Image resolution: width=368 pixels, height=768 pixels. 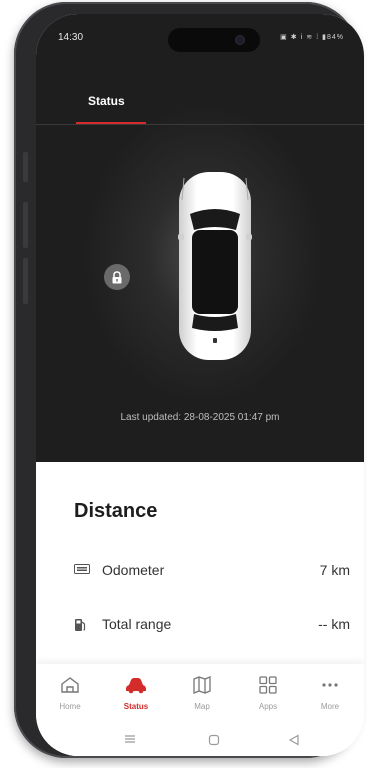 I want to click on dynamic-island, so click(x=214, y=40).